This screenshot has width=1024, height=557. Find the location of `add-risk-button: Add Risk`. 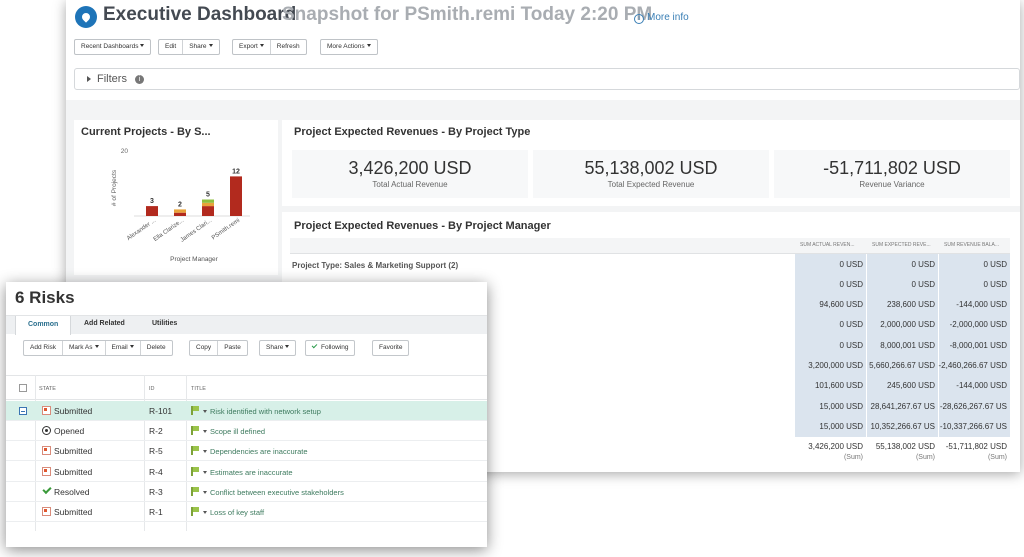

add-risk-button: Add Risk is located at coordinates (44, 348).